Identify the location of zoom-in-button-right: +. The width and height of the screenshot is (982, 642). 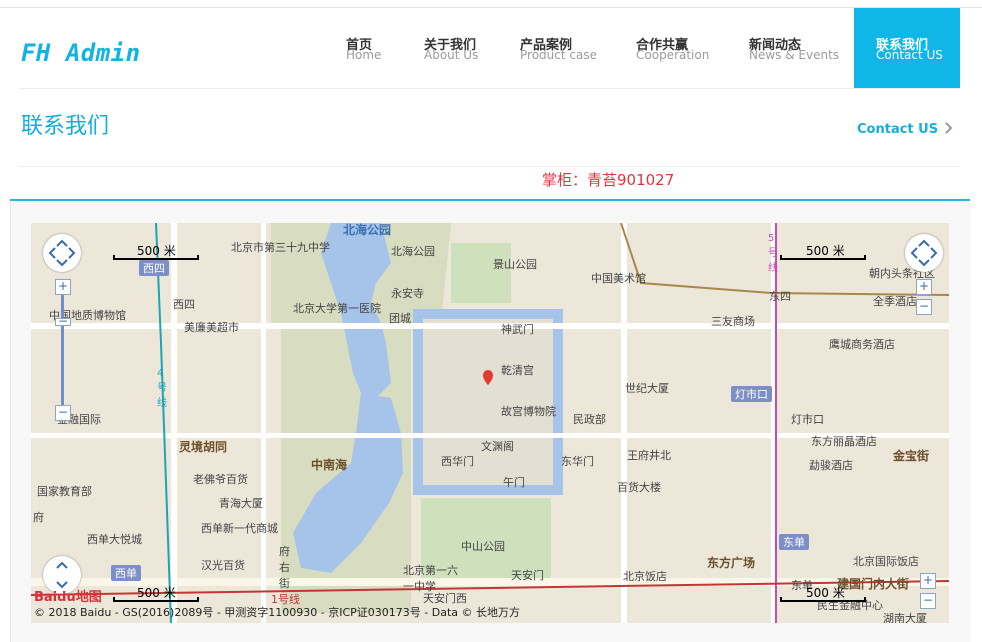
(924, 287).